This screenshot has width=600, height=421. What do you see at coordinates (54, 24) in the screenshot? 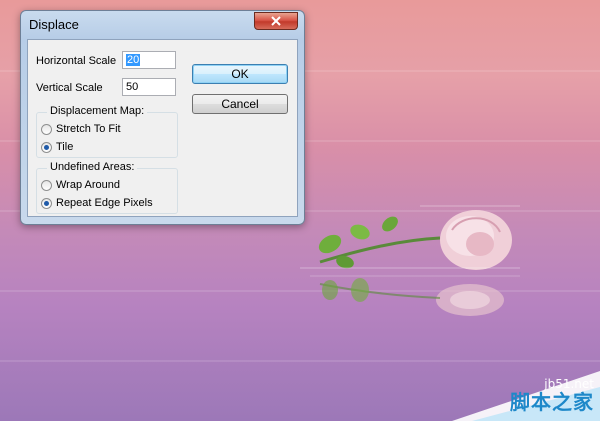
I see `dialog-title: Displace` at bounding box center [54, 24].